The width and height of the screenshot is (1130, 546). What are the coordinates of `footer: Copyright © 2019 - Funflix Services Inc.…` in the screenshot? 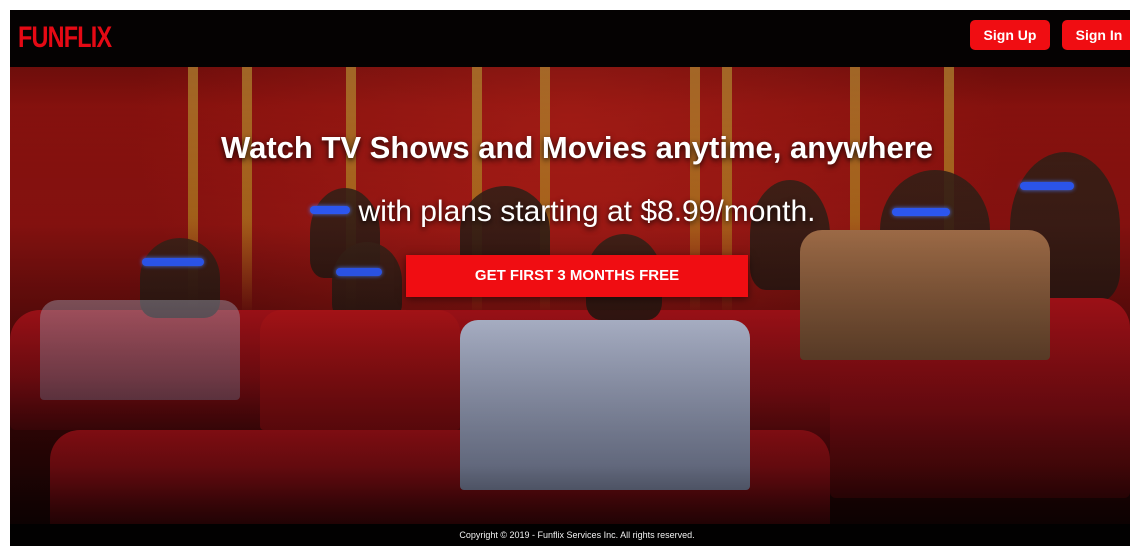 It's located at (570, 535).